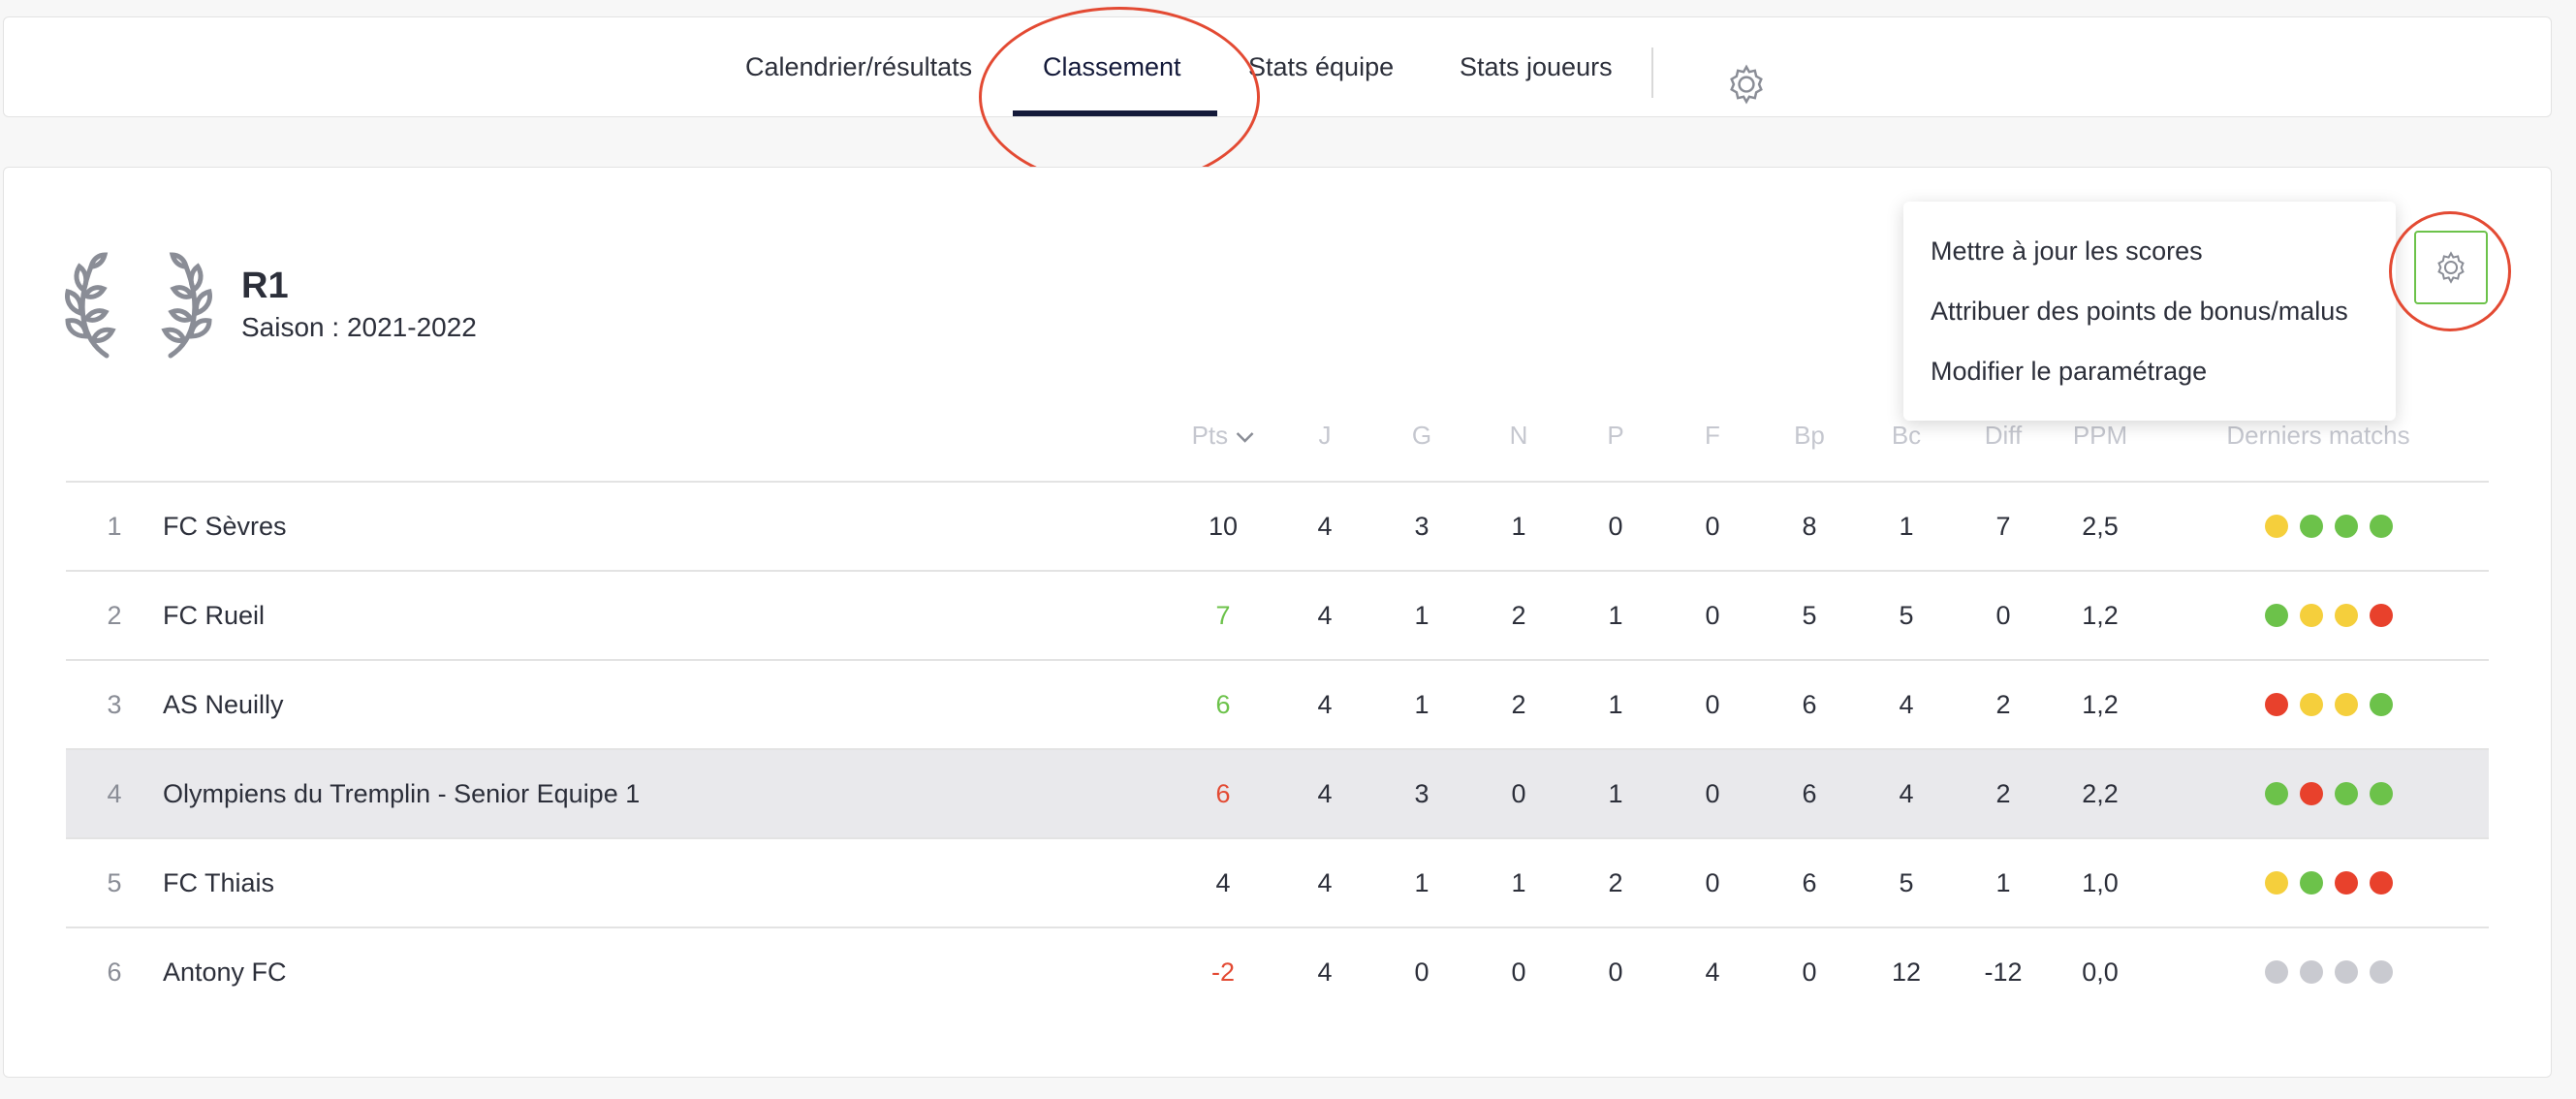 The width and height of the screenshot is (2576, 1099). I want to click on diff-cell: 1, so click(2003, 882).